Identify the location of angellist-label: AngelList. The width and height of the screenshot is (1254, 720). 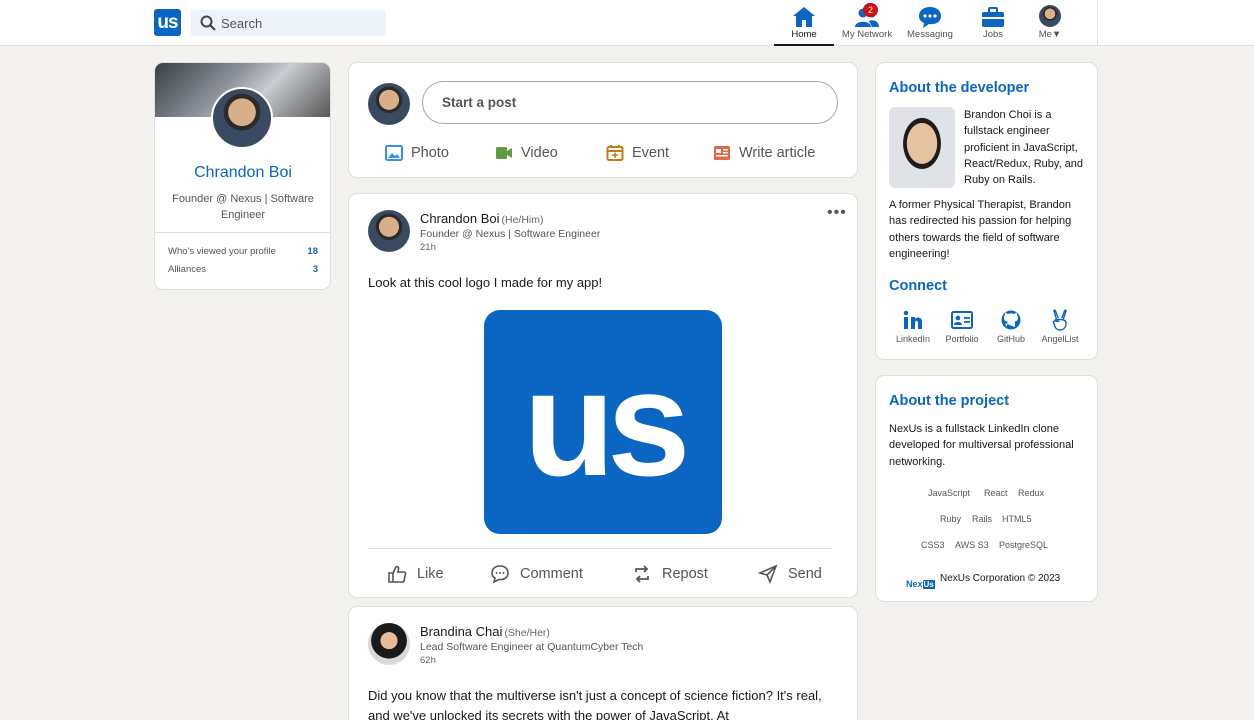
(1060, 339).